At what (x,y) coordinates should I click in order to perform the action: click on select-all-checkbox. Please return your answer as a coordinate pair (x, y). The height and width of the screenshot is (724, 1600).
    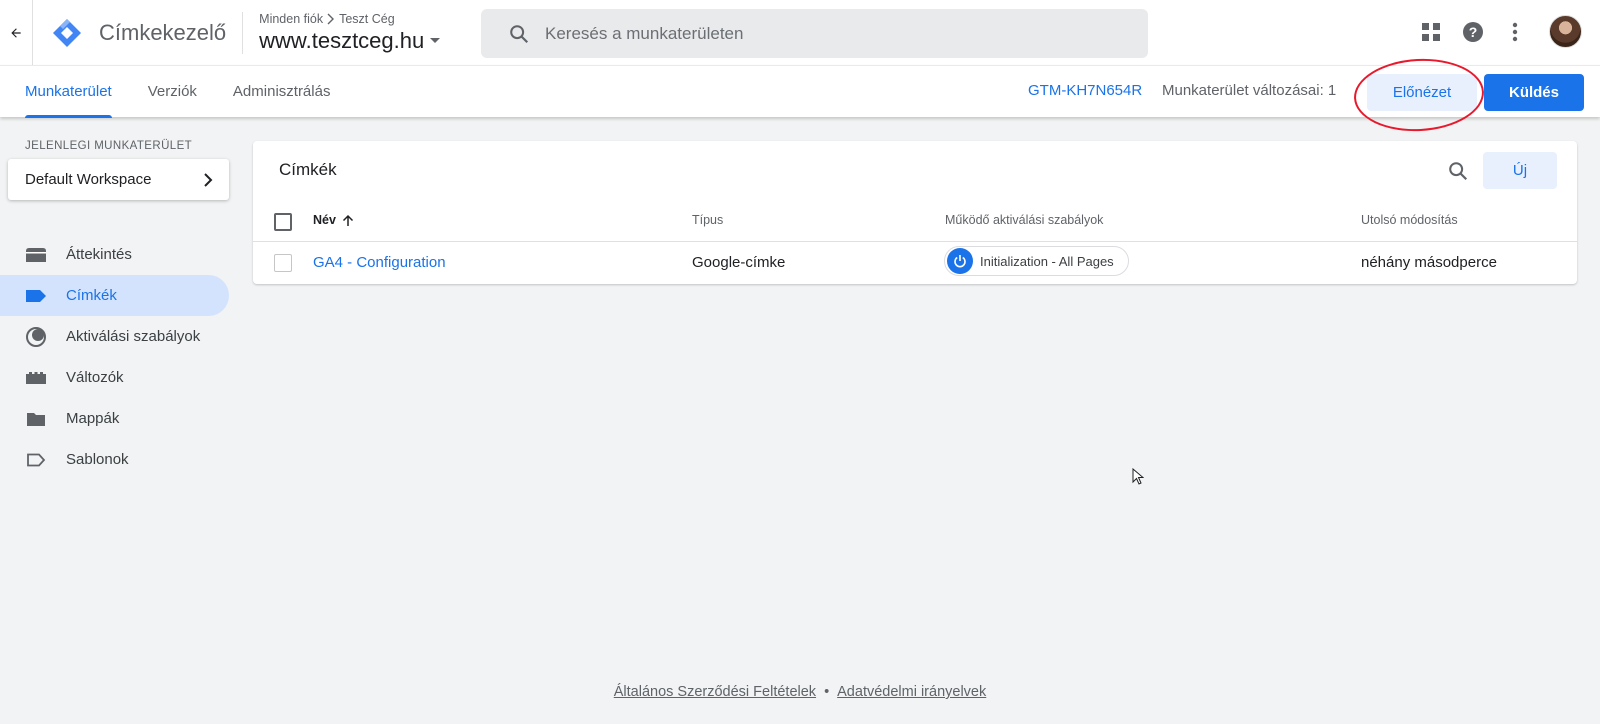
    Looking at the image, I should click on (283, 222).